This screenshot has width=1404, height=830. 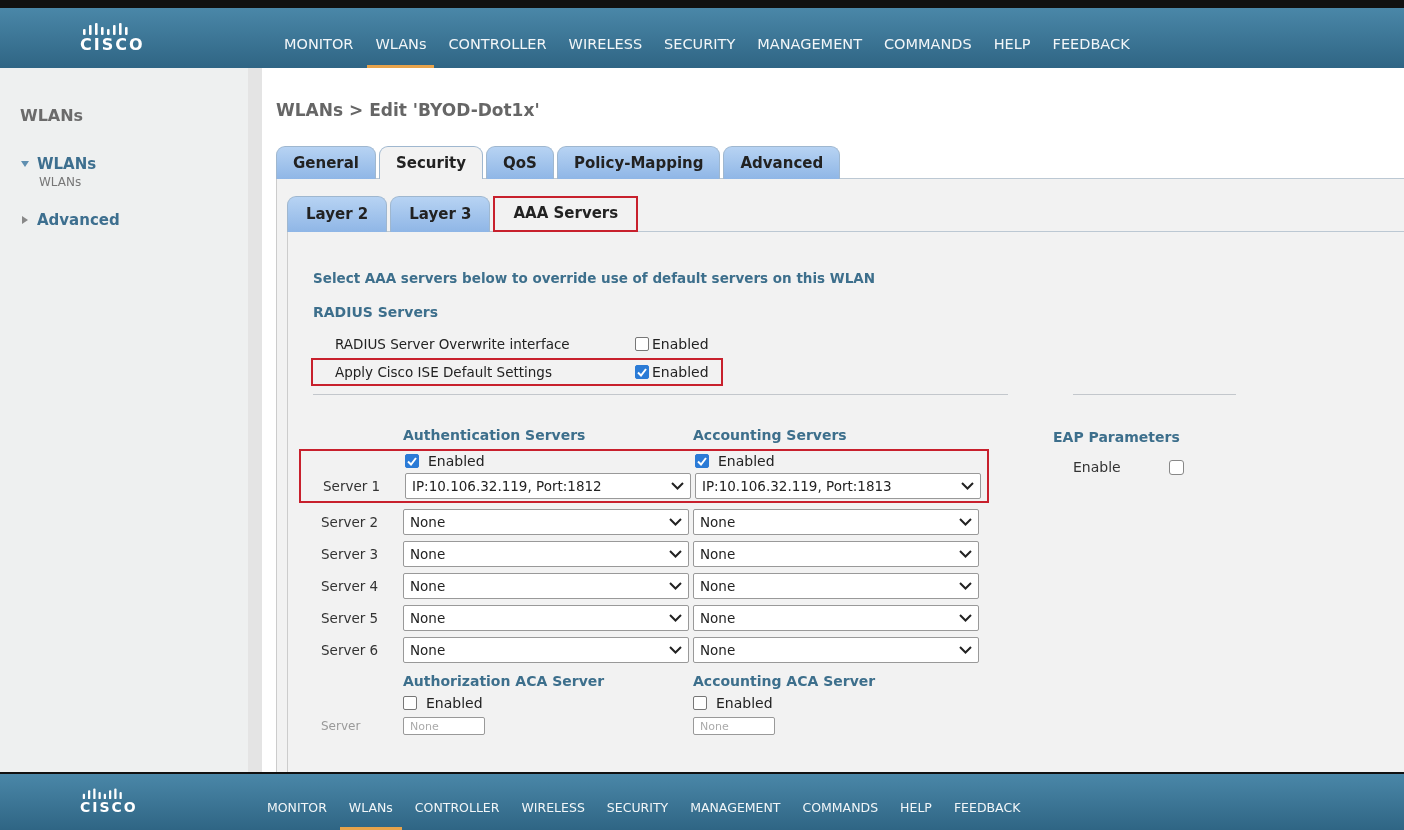 I want to click on tab: Layer 3, so click(x=440, y=214).